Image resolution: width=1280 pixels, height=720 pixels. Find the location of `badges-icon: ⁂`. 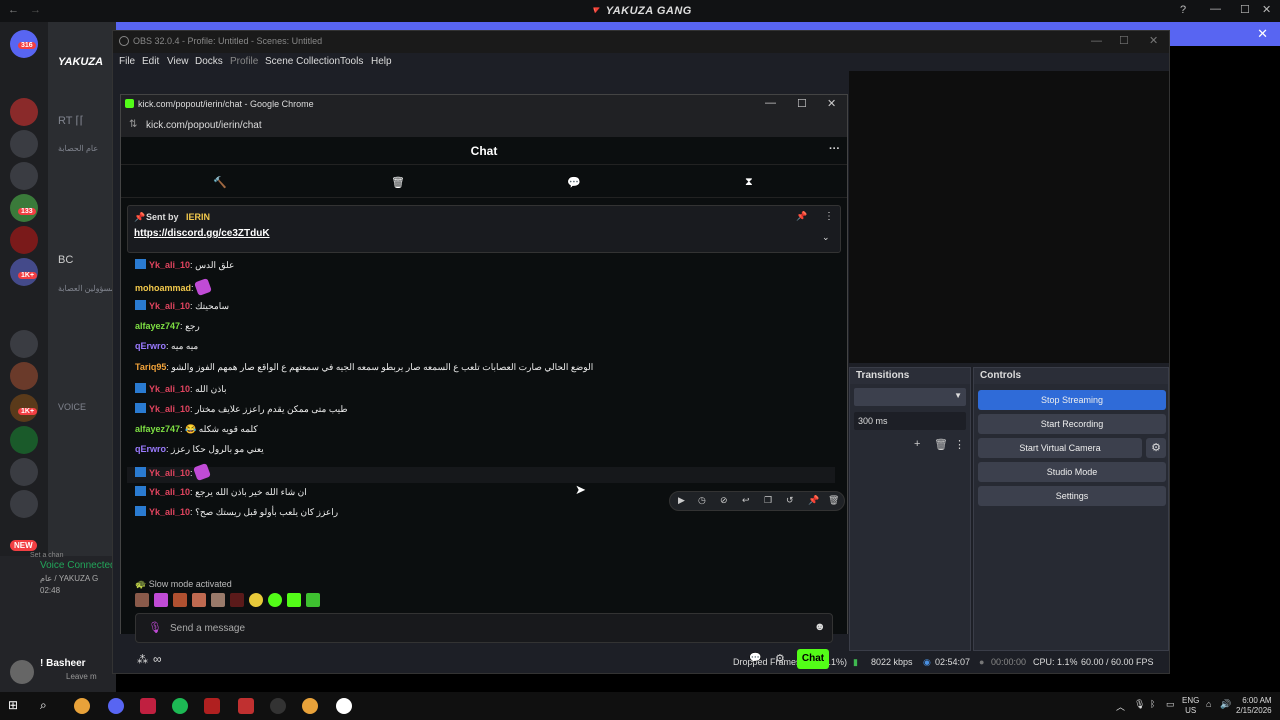

badges-icon: ⁂ is located at coordinates (142, 659).